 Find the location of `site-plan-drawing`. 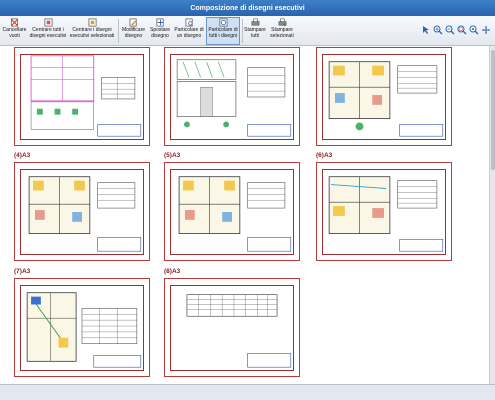

site-plan-drawing is located at coordinates (86, 96).